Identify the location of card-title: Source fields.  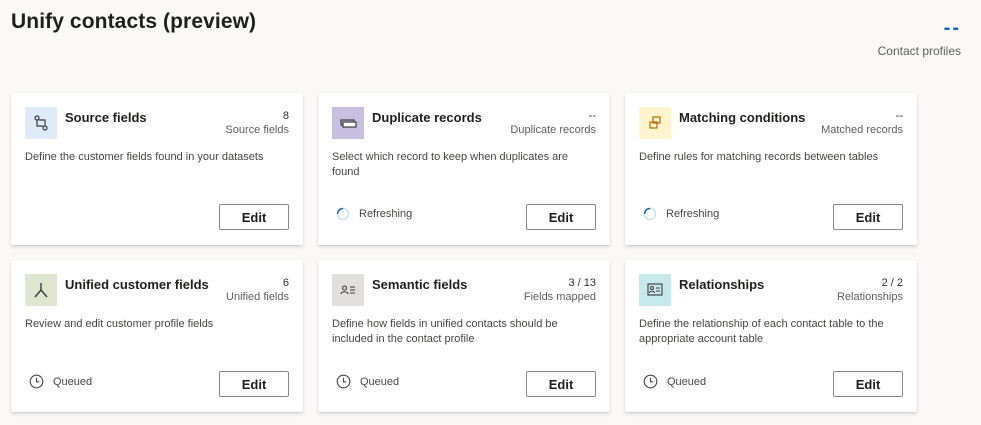
(106, 117).